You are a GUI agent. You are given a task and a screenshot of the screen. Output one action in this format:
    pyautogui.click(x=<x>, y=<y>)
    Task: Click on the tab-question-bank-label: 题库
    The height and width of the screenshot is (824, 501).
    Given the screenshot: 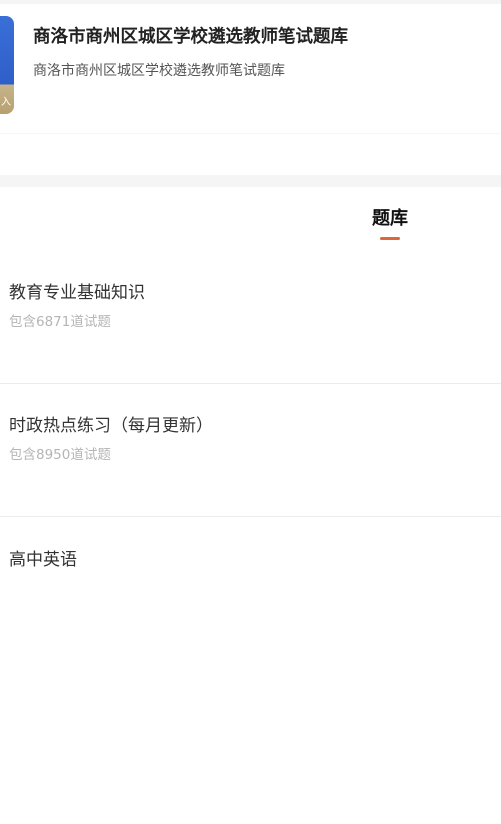 What is the action you would take?
    pyautogui.click(x=390, y=218)
    